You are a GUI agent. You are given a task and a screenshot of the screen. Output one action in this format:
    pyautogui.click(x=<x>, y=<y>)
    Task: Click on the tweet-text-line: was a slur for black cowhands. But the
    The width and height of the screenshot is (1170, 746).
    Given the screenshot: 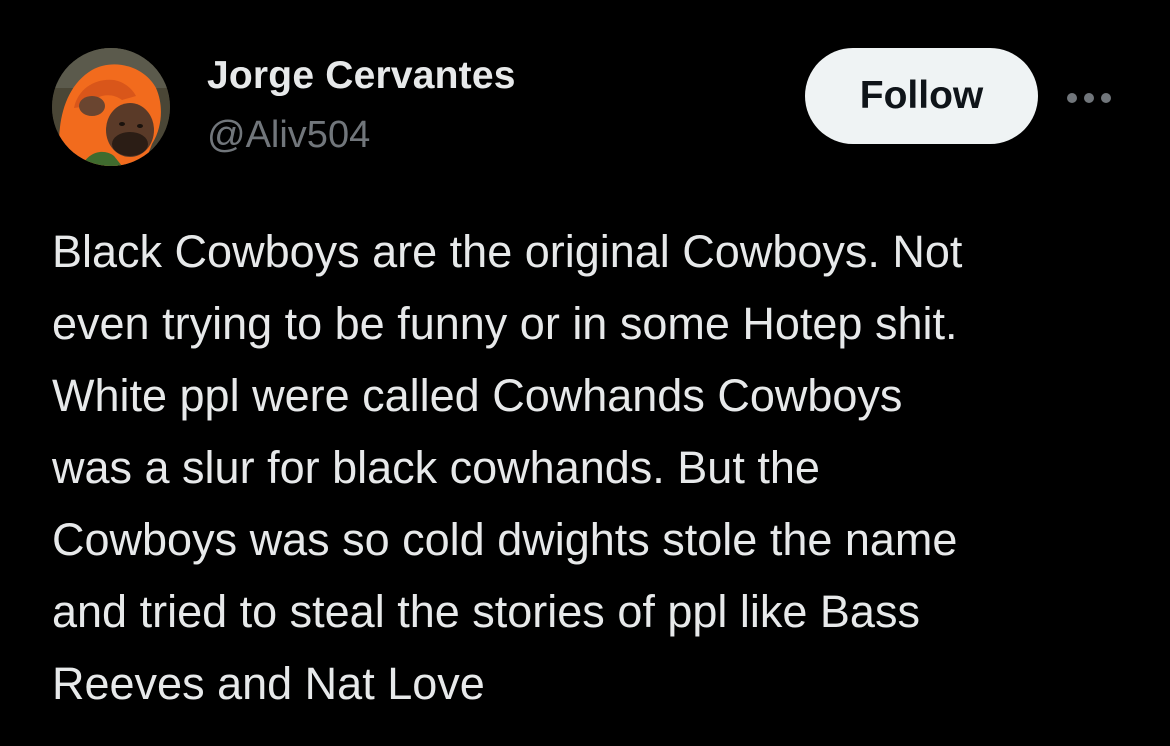 What is the action you would take?
    pyautogui.click(x=436, y=467)
    